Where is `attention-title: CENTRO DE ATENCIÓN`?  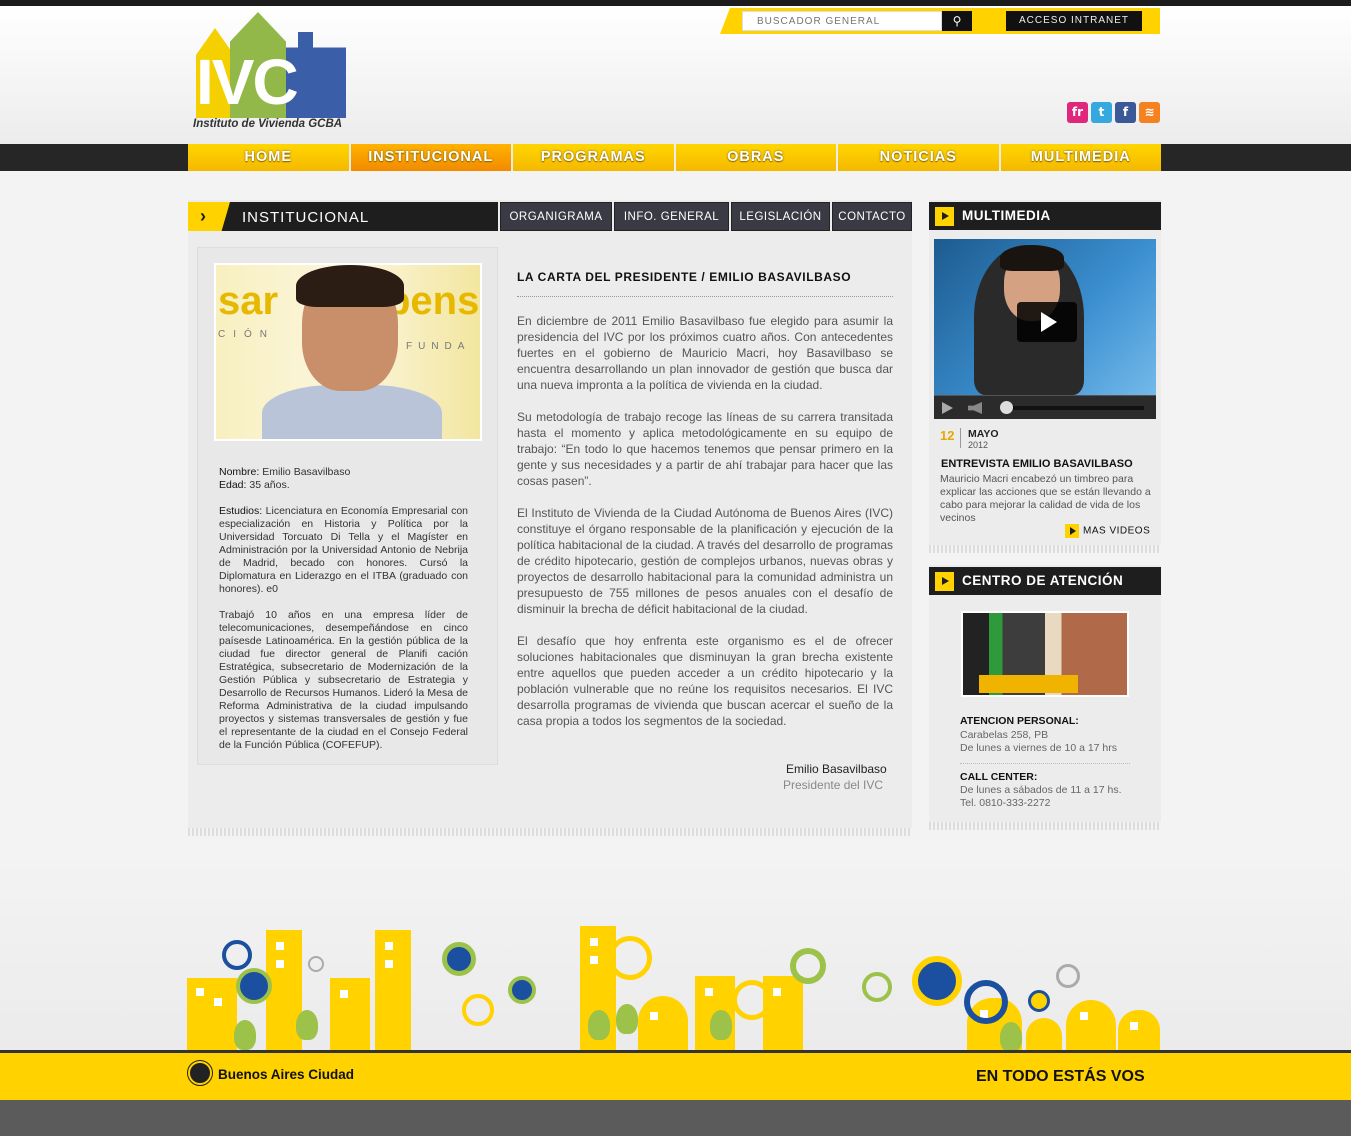 attention-title: CENTRO DE ATENCIÓN is located at coordinates (1043, 580).